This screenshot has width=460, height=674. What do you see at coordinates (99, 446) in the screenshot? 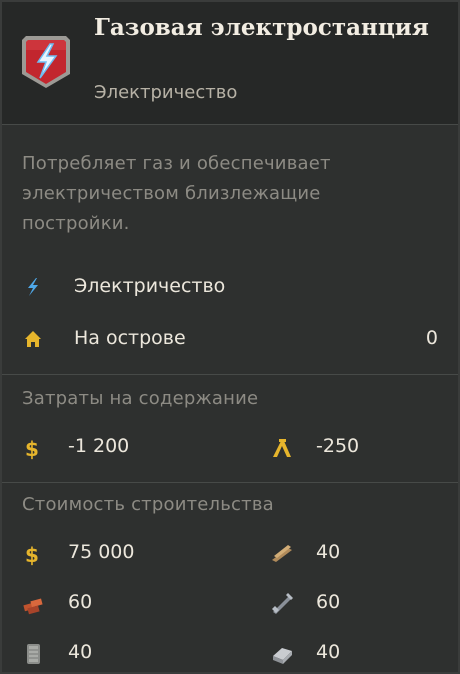
I see `upkeep-money-value: -1 200` at bounding box center [99, 446].